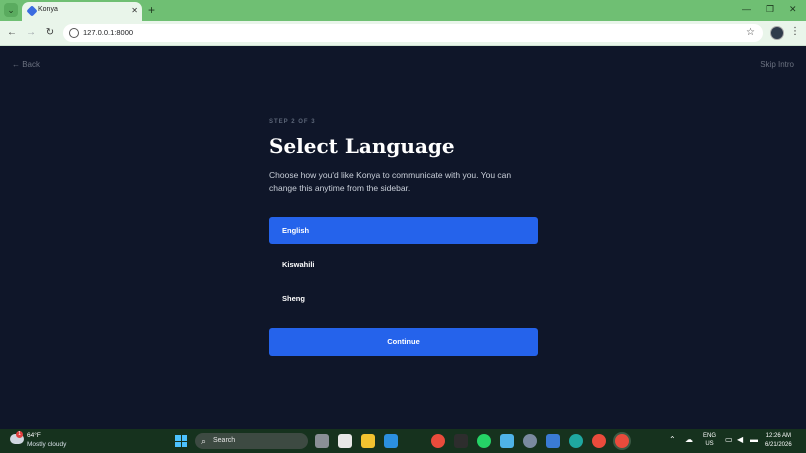  I want to click on chrome-icon, so click(438, 441).